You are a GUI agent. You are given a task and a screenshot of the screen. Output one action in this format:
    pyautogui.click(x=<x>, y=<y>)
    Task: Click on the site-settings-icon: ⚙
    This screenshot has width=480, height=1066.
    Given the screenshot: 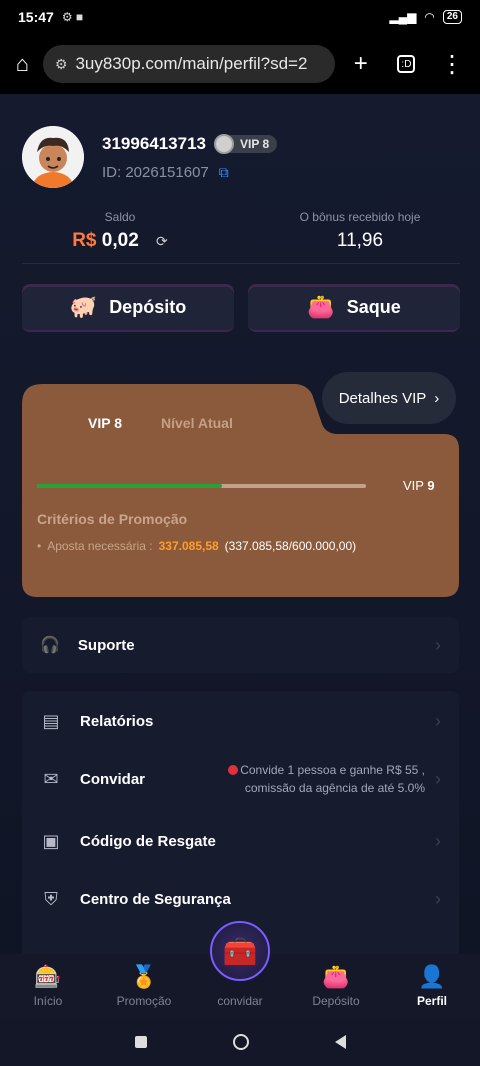 What is the action you would take?
    pyautogui.click(x=61, y=64)
    